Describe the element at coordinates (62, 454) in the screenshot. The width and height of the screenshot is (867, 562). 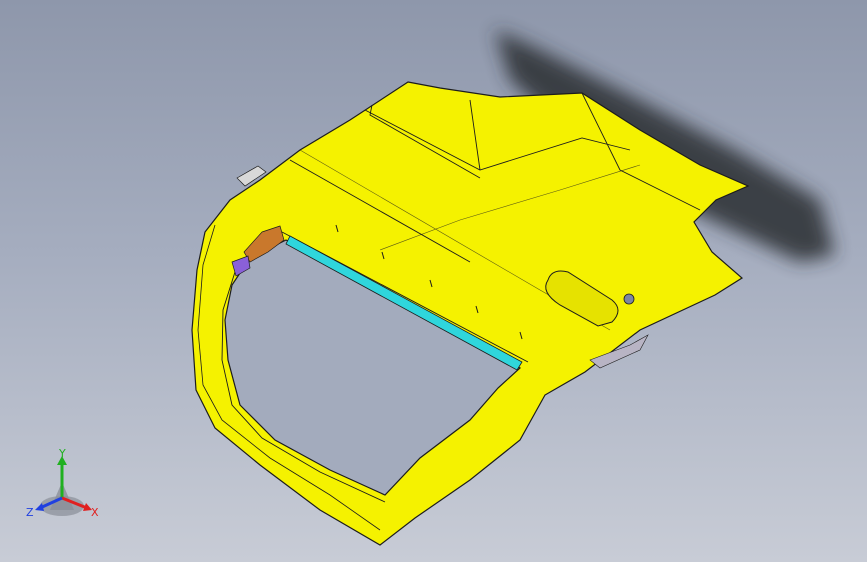
I see `y-axis-label: Y` at that location.